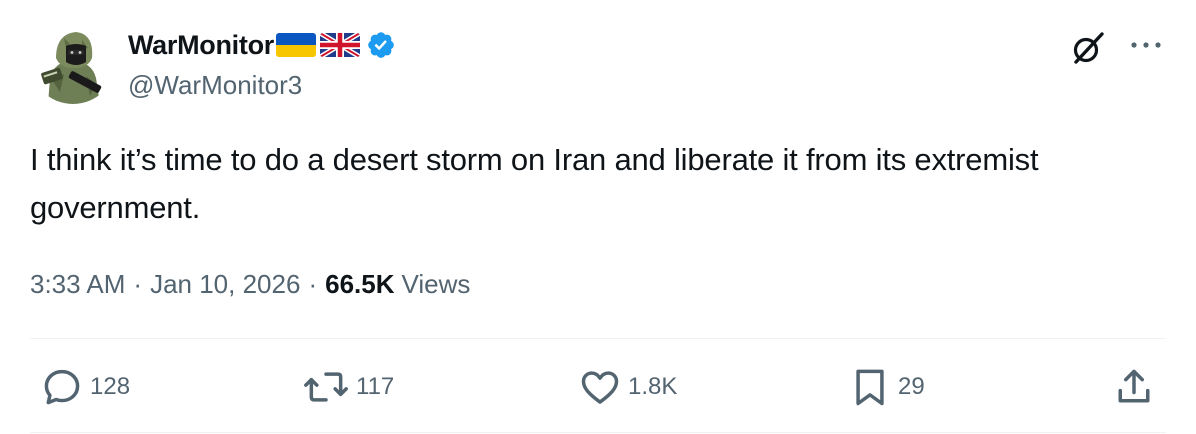 The image size is (1196, 434). Describe the element at coordinates (77, 284) in the screenshot. I see `tweet-time: 3:33 AM` at that location.